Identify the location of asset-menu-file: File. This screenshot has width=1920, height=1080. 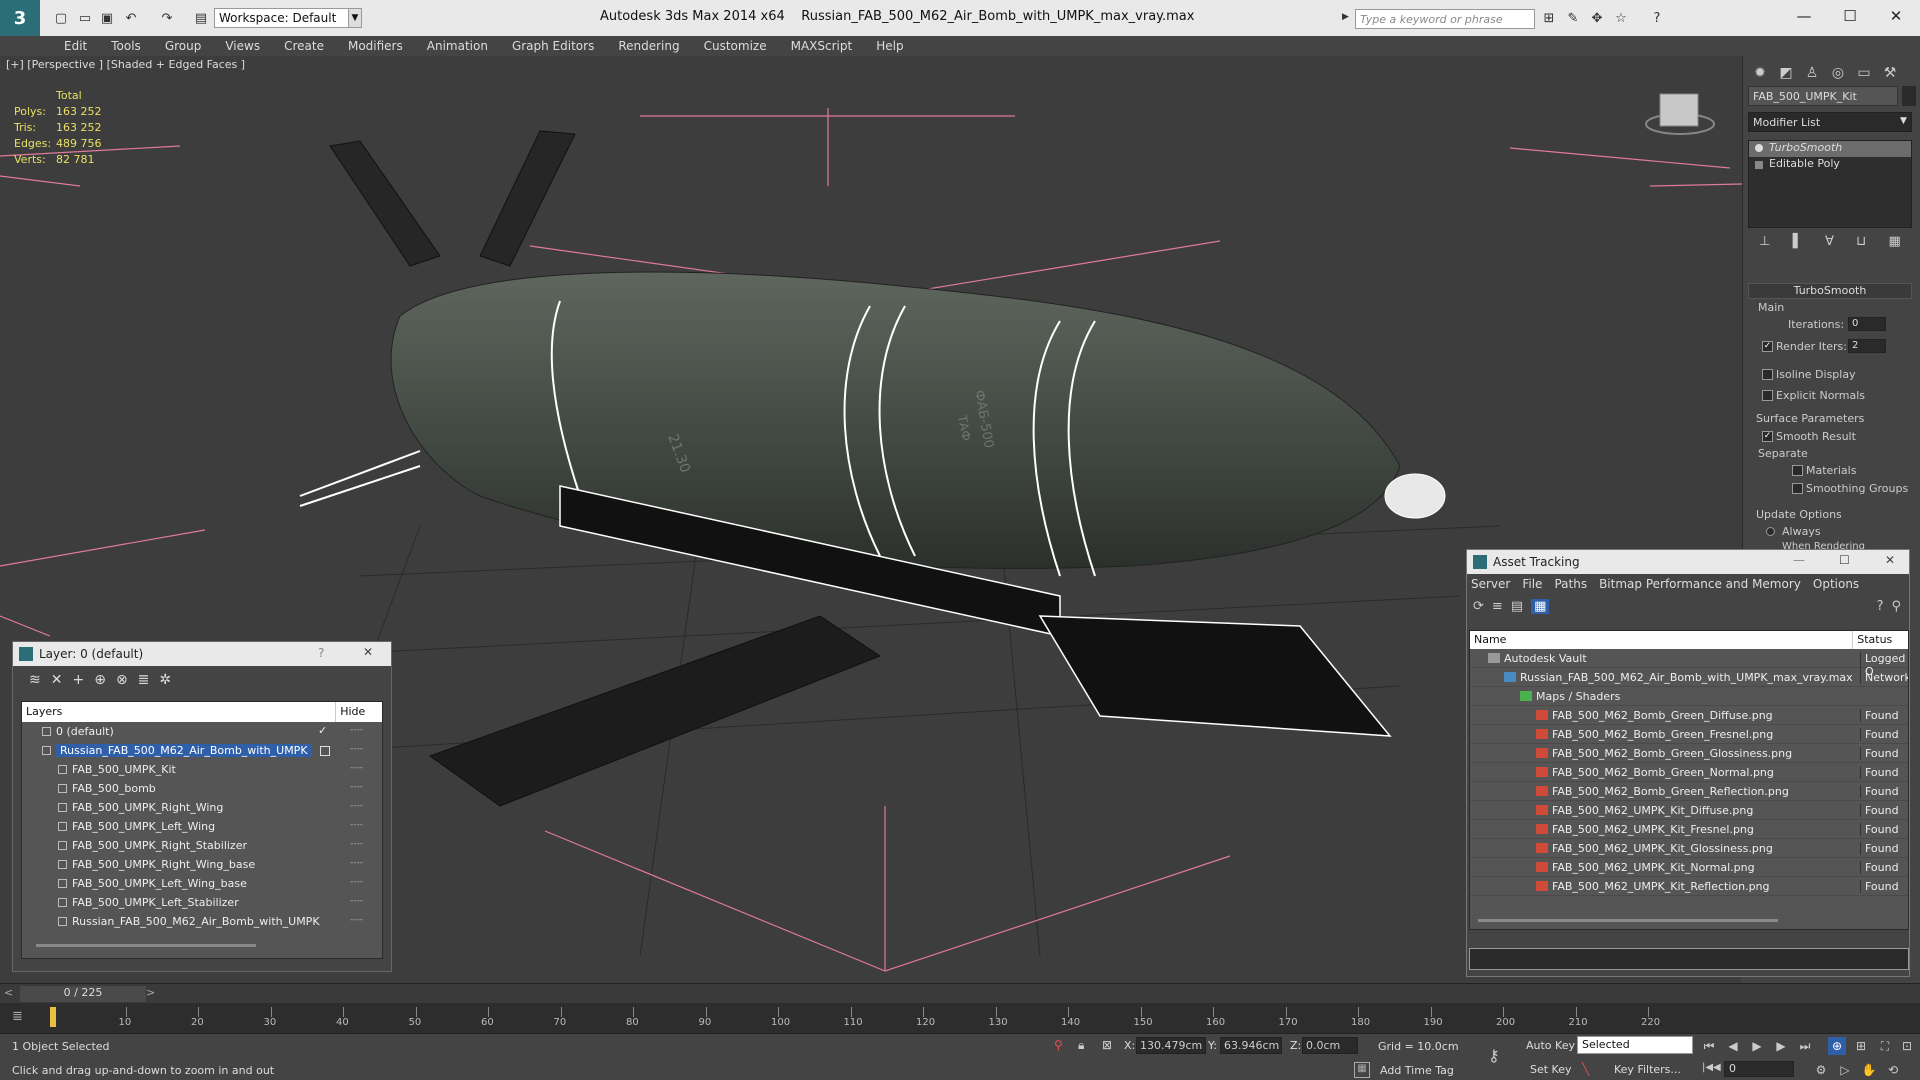
(1532, 584).